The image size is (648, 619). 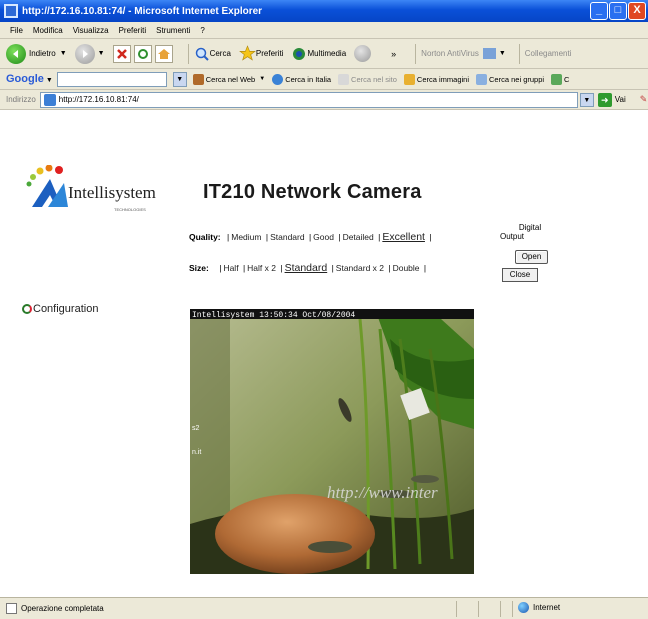 What do you see at coordinates (163, 53) in the screenshot?
I see `home-icon` at bounding box center [163, 53].